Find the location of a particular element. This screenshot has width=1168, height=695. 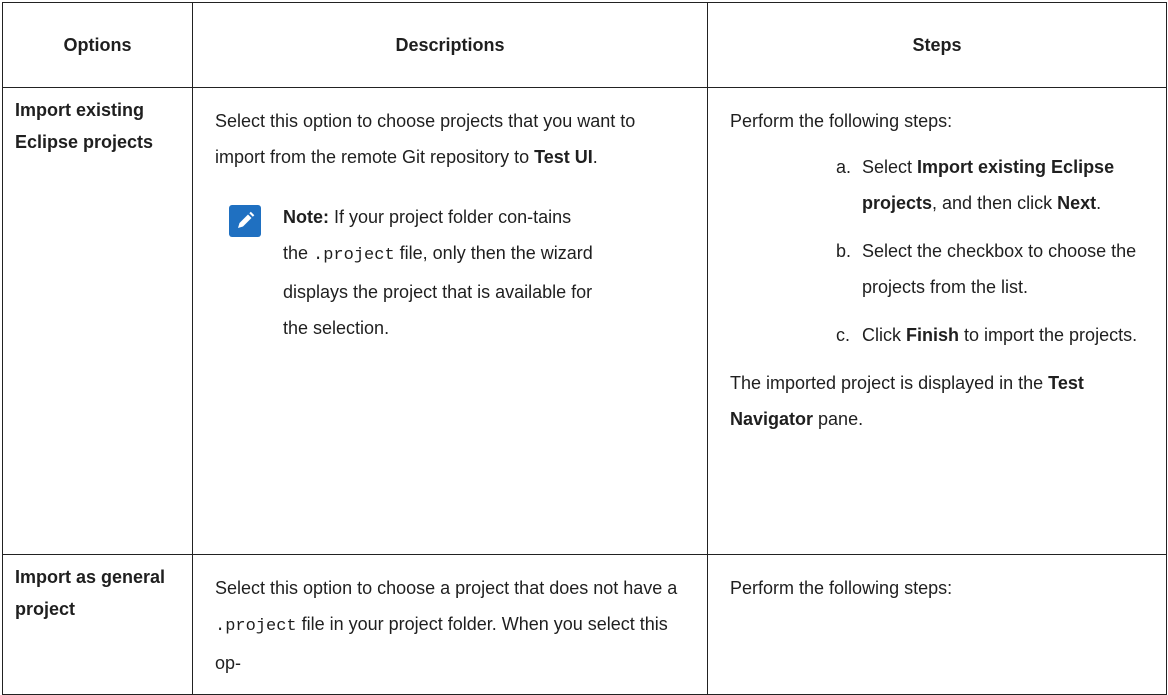

header-descriptions: Descriptions is located at coordinates (450, 45).